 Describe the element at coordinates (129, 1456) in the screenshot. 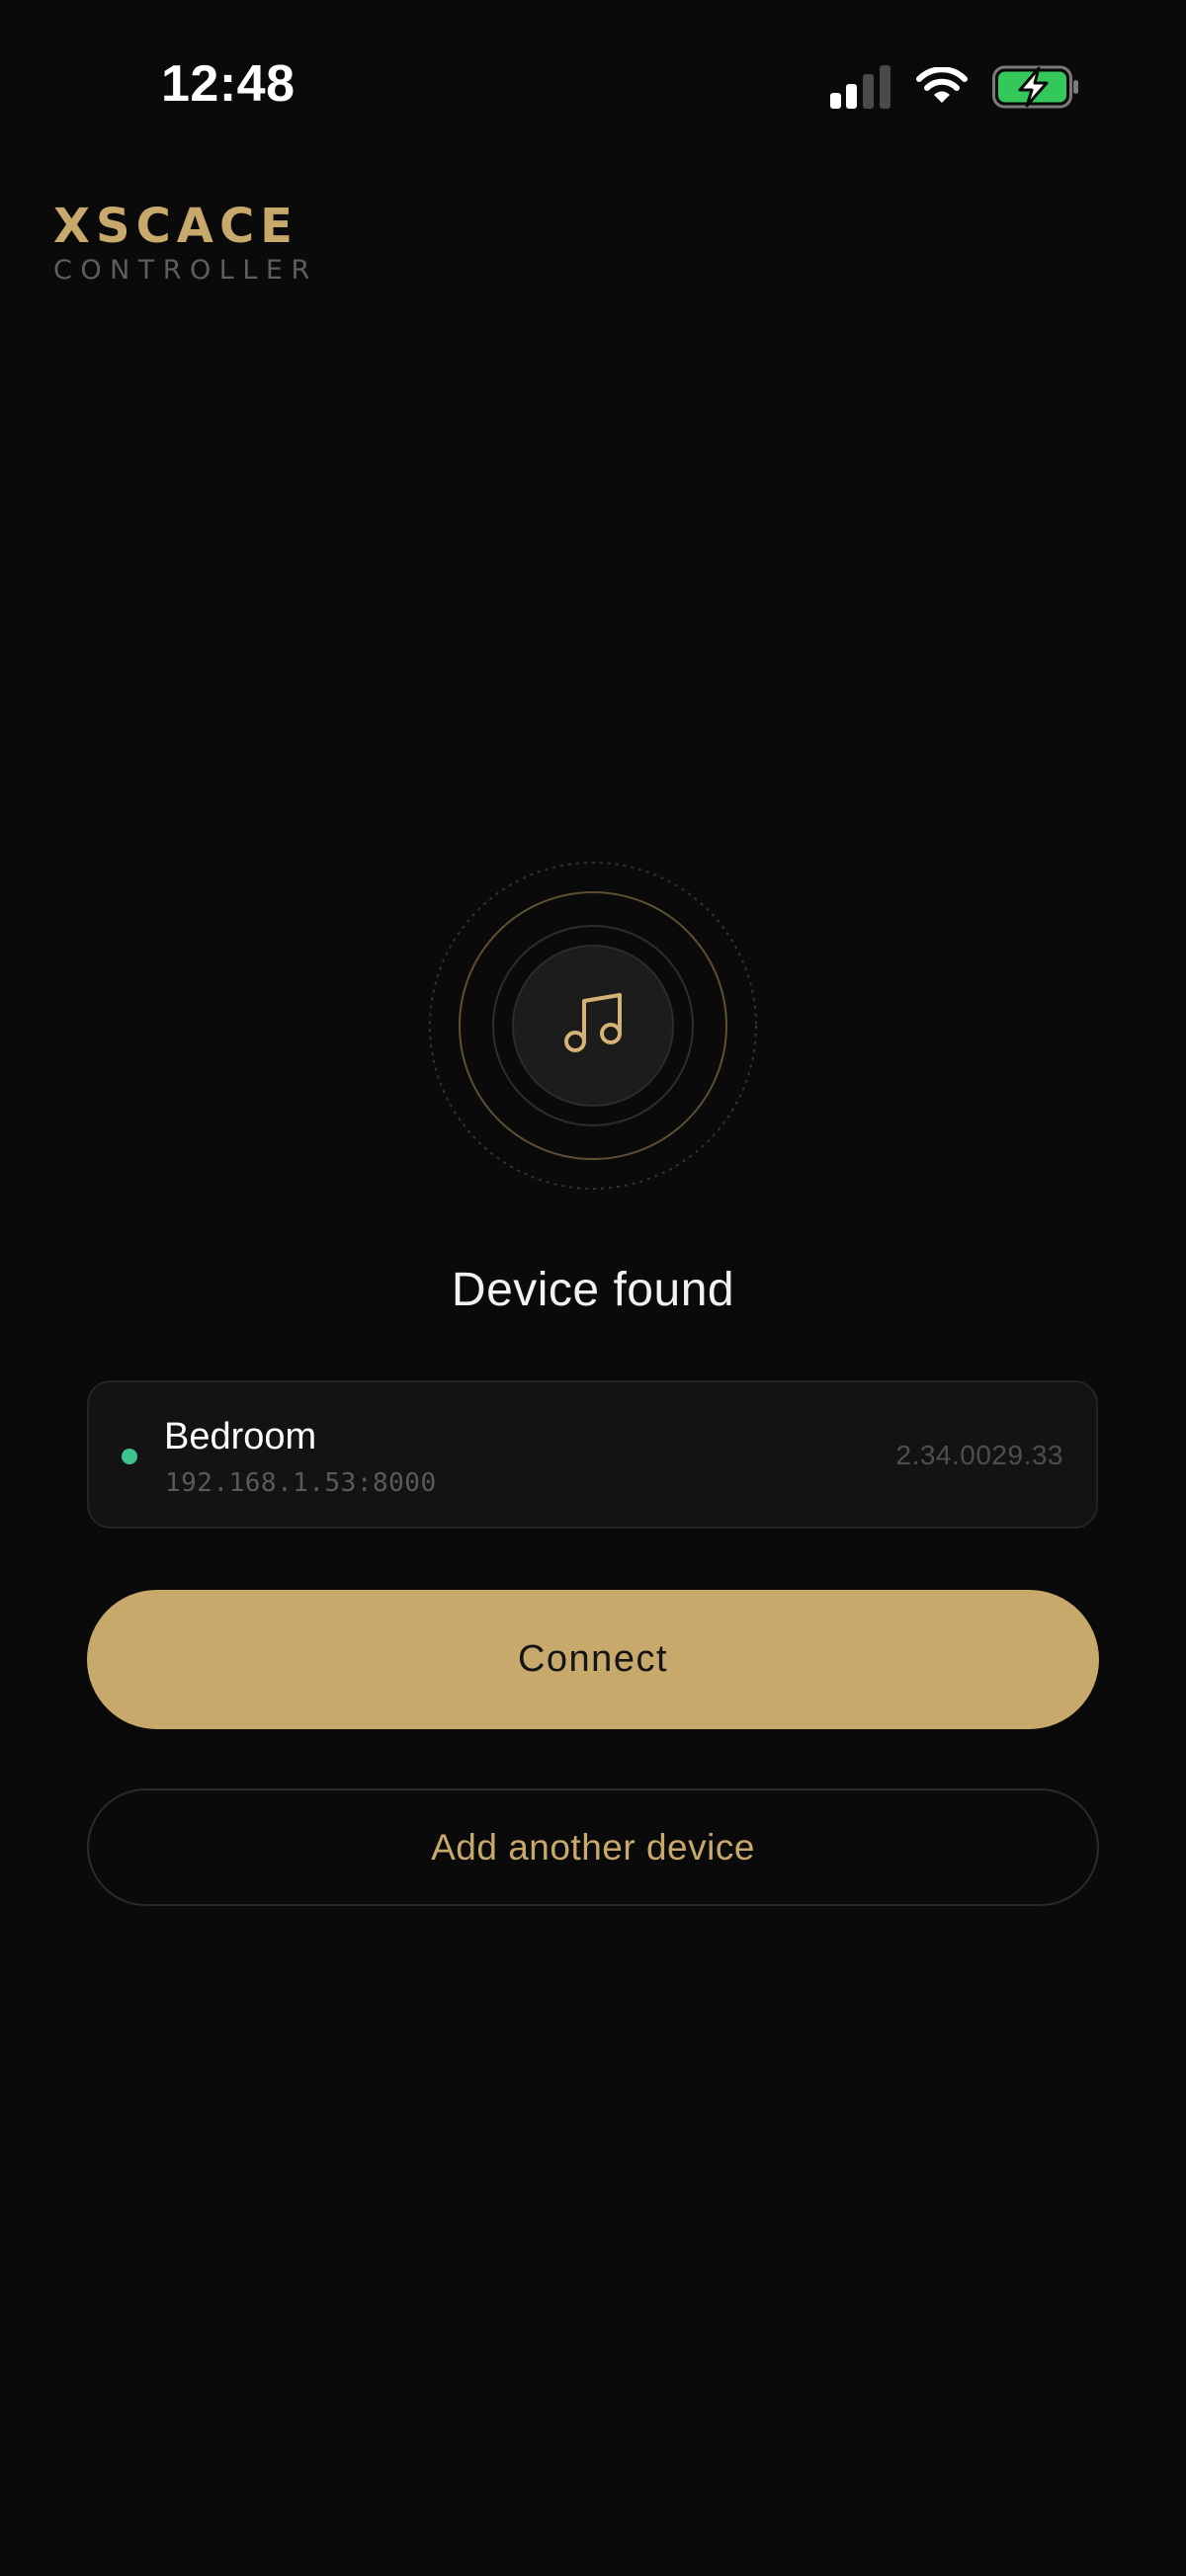

I see `online-status-dot` at that location.